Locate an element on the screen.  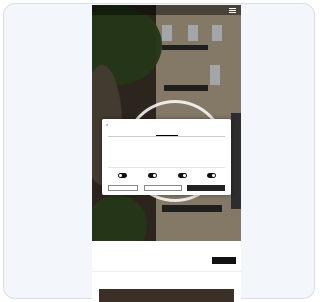
active-tab-underline is located at coordinates (167, 135).